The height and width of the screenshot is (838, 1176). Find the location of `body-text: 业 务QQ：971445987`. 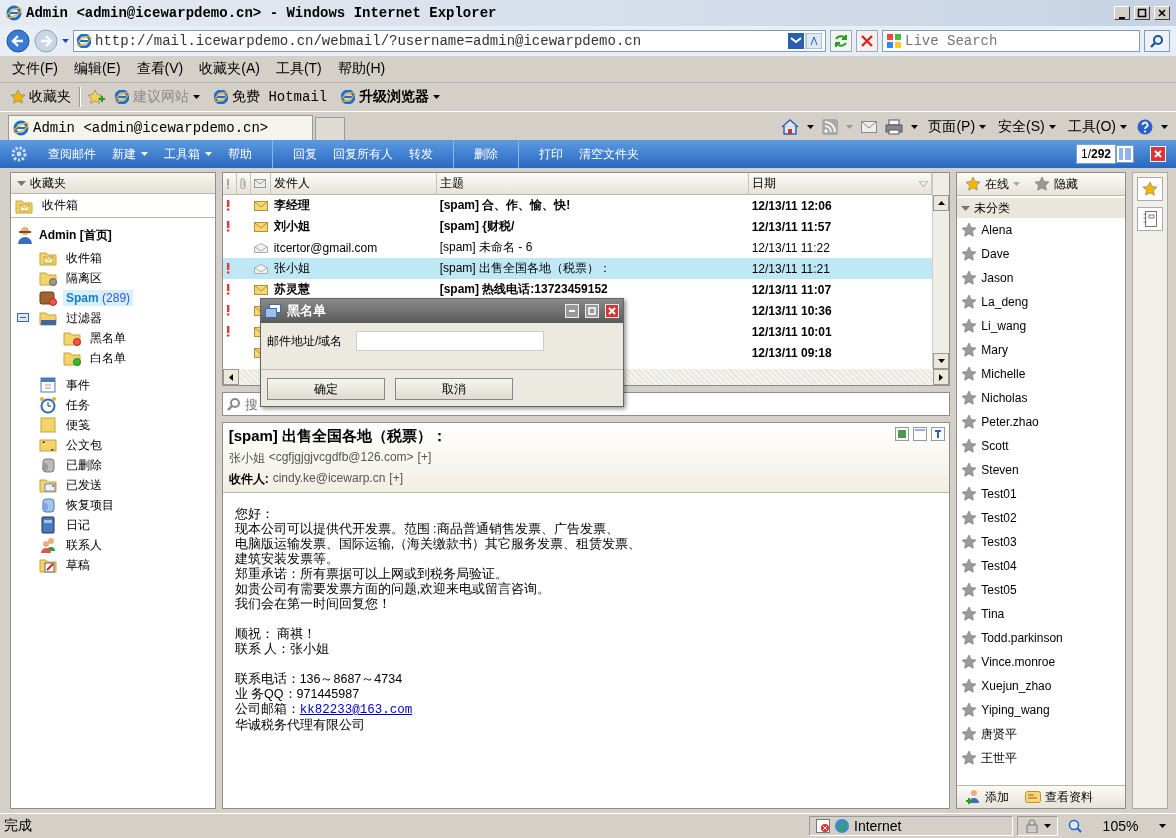

body-text: 业 务QQ：971445987 is located at coordinates (297, 694).